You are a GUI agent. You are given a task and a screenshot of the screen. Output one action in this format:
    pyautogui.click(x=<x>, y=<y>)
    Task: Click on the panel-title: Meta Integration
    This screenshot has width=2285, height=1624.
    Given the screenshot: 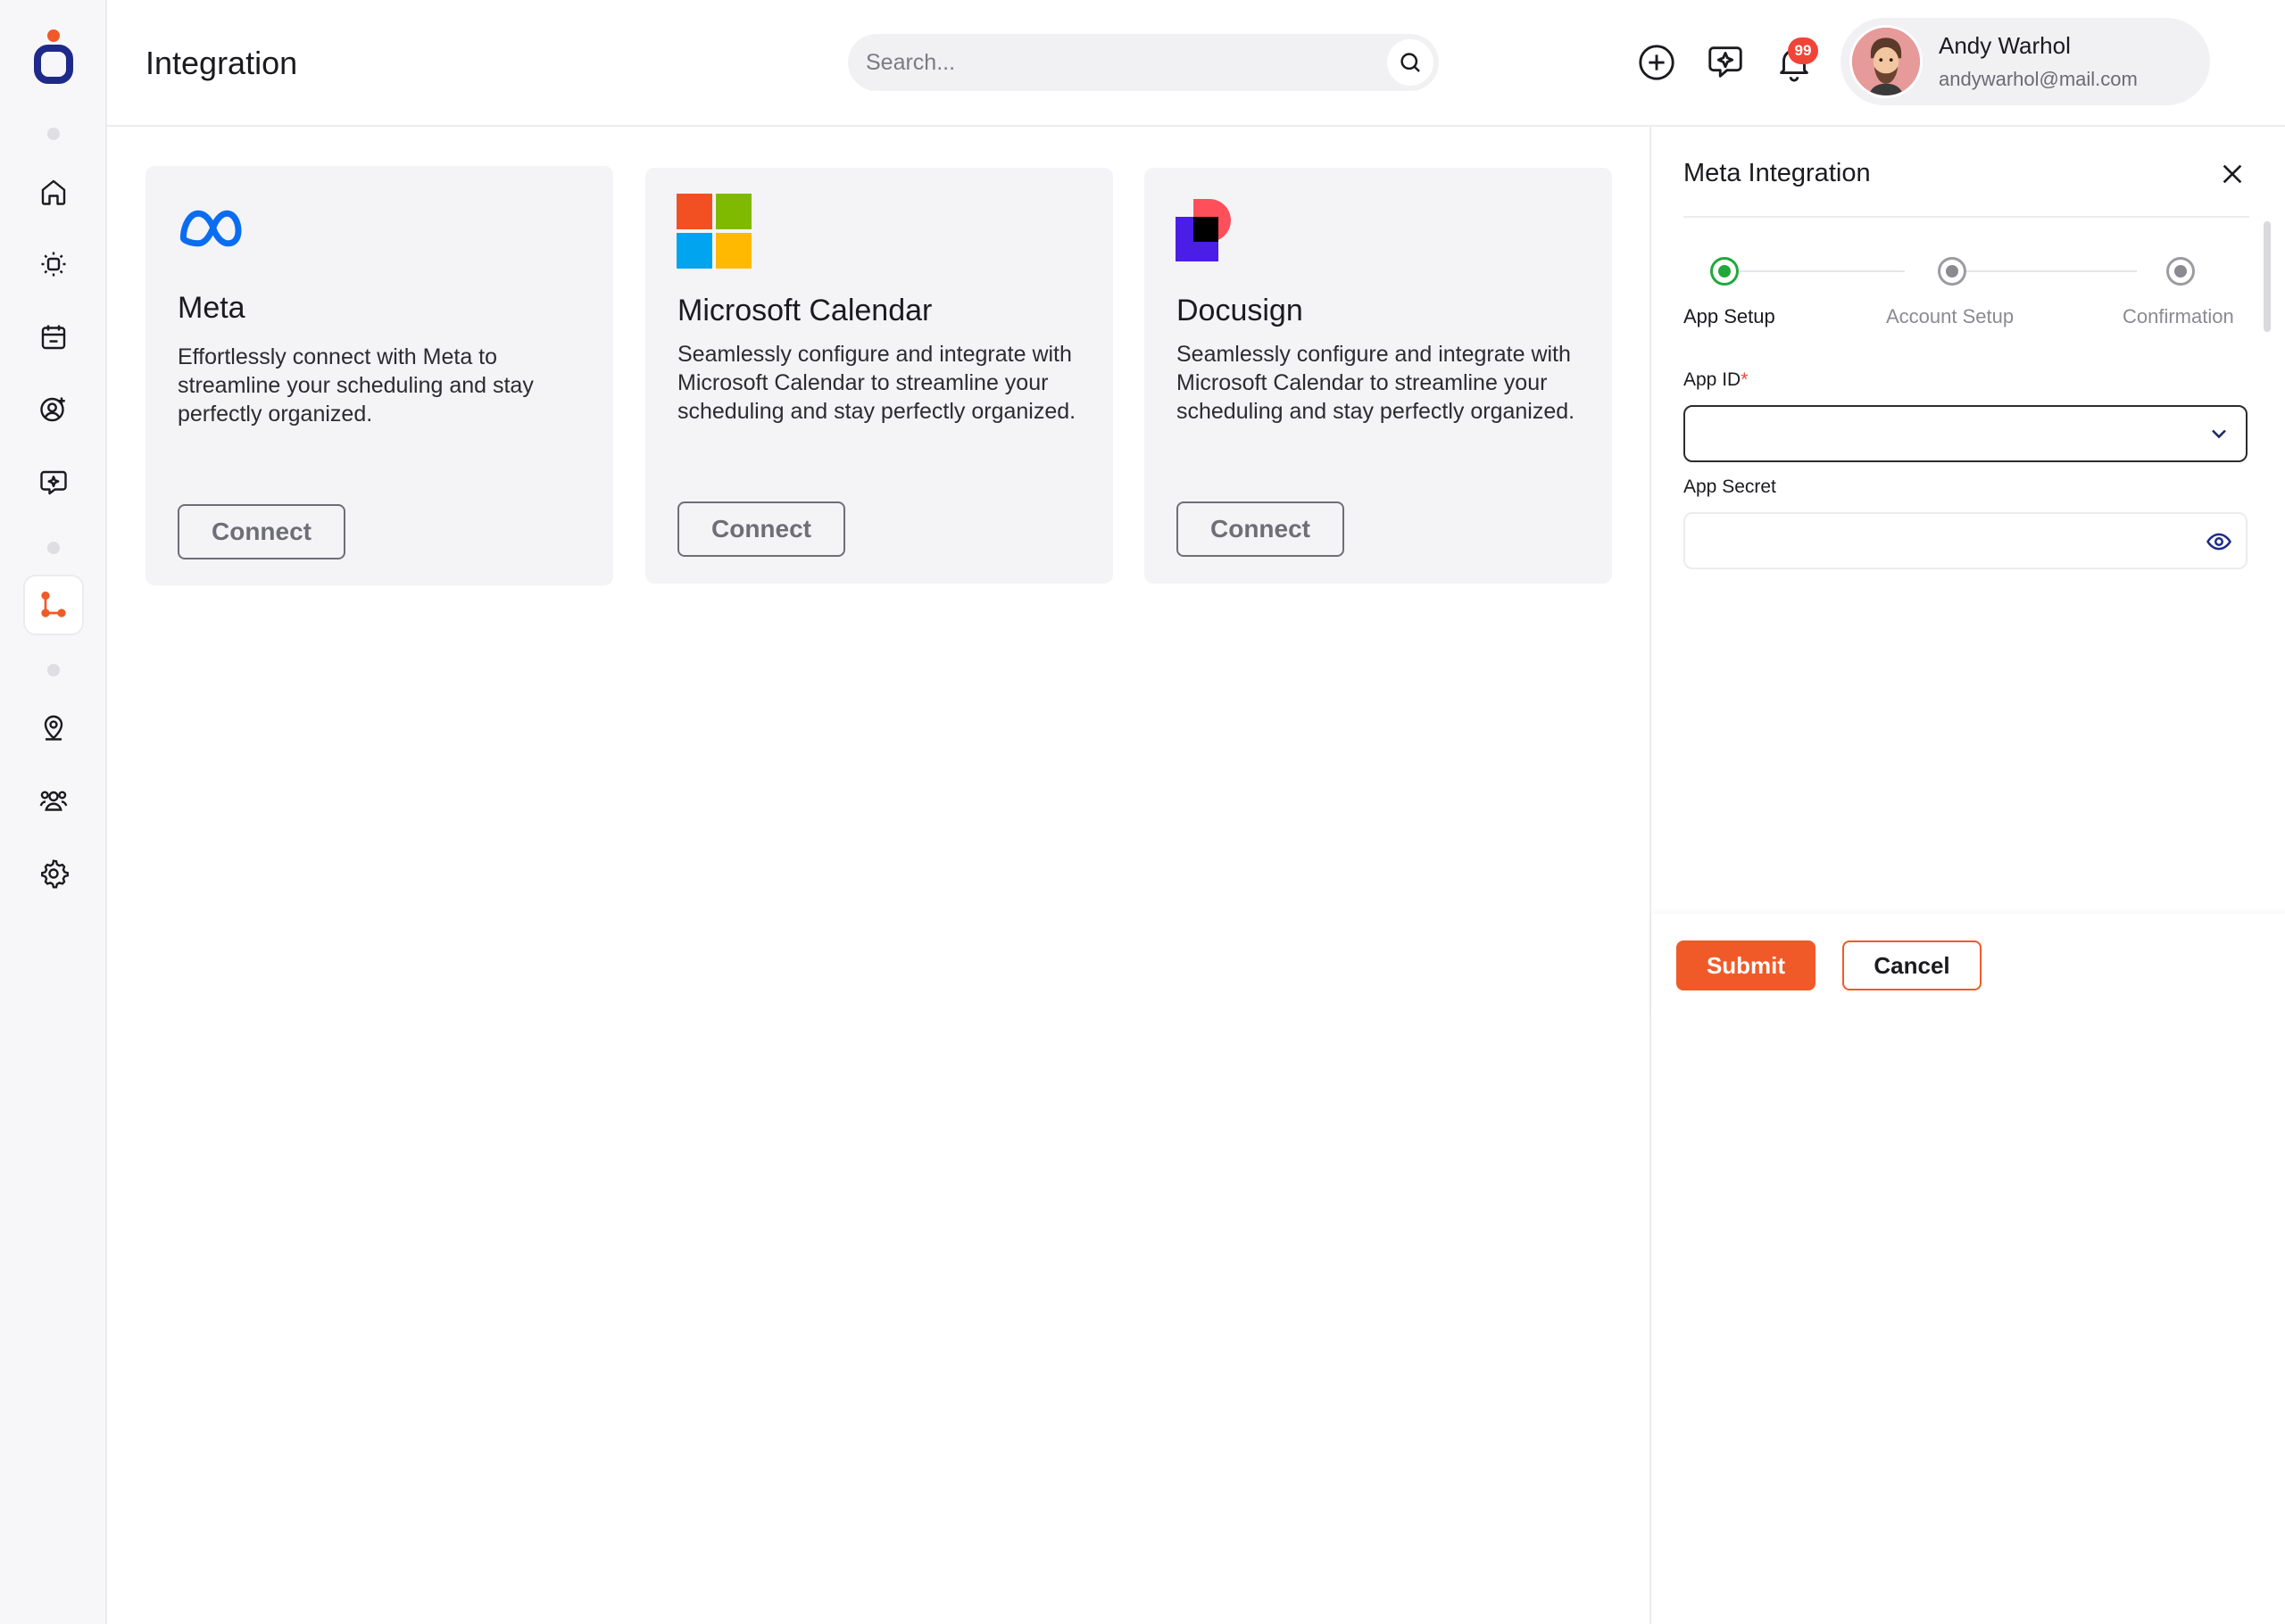 What is the action you would take?
    pyautogui.click(x=1777, y=173)
    